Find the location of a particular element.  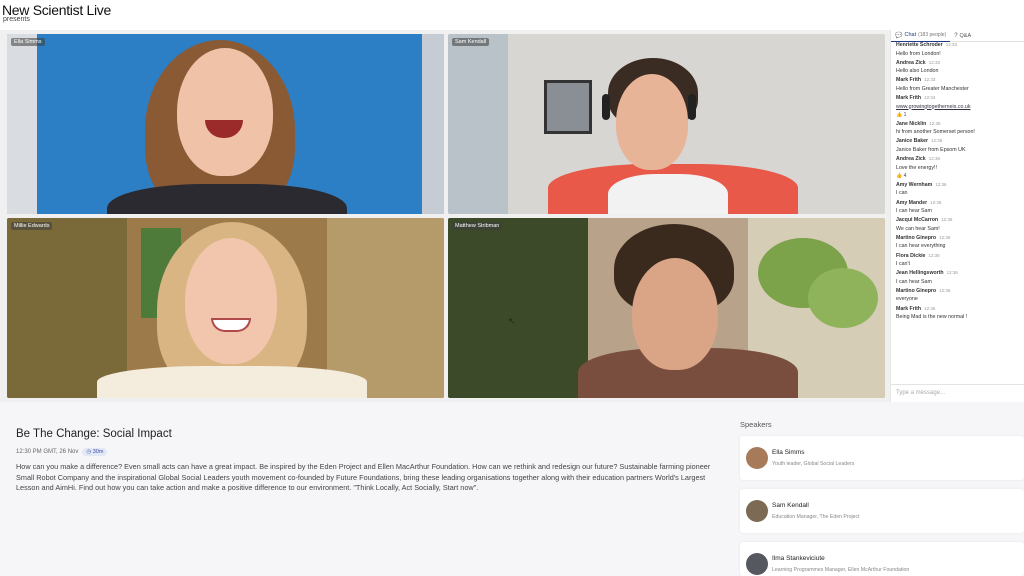

chat-text: everyone is located at coordinates (907, 299).